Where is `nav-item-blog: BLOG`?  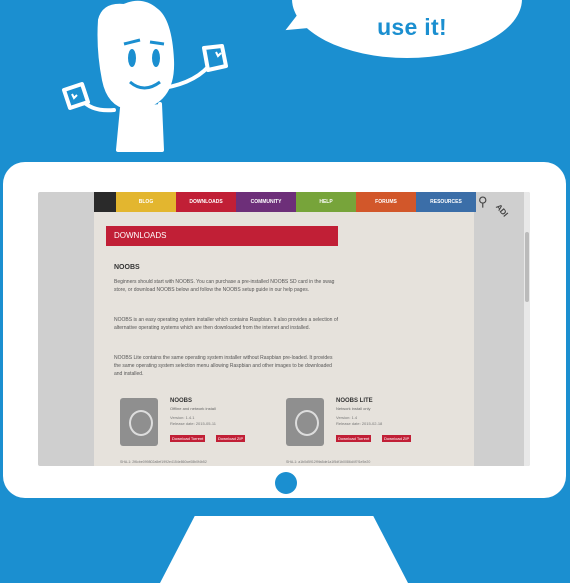 nav-item-blog: BLOG is located at coordinates (146, 202).